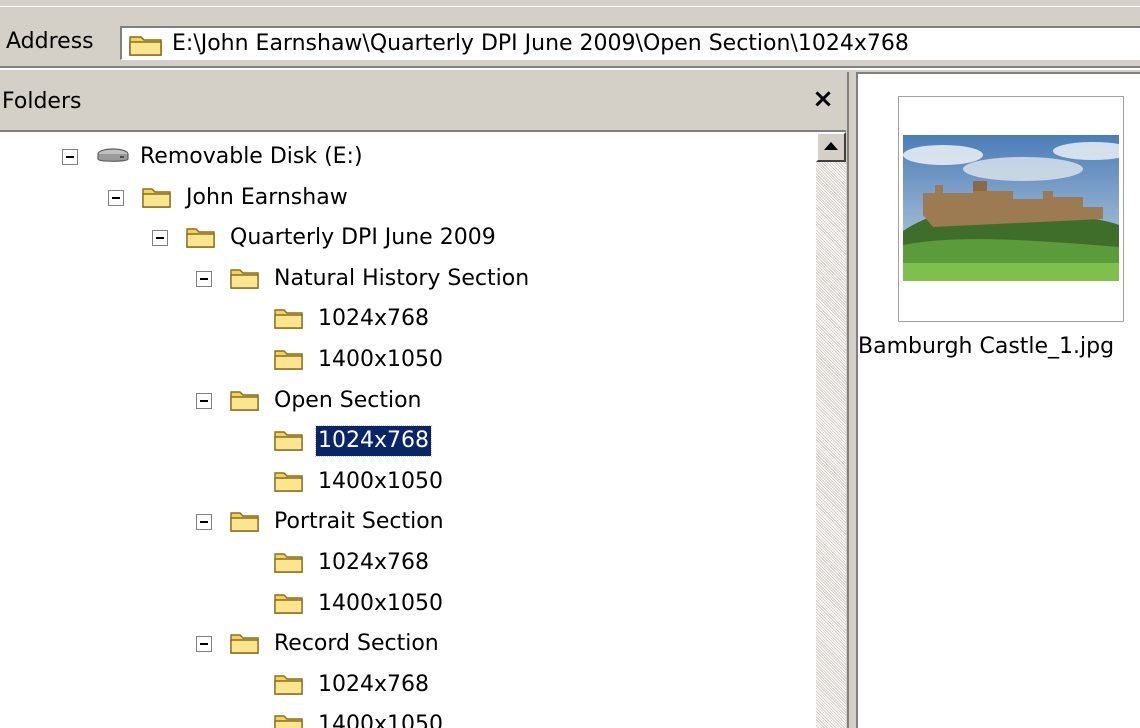 Image resolution: width=1140 pixels, height=728 pixels. What do you see at coordinates (405, 198) in the screenshot?
I see `tree-item: John Earnshaw` at bounding box center [405, 198].